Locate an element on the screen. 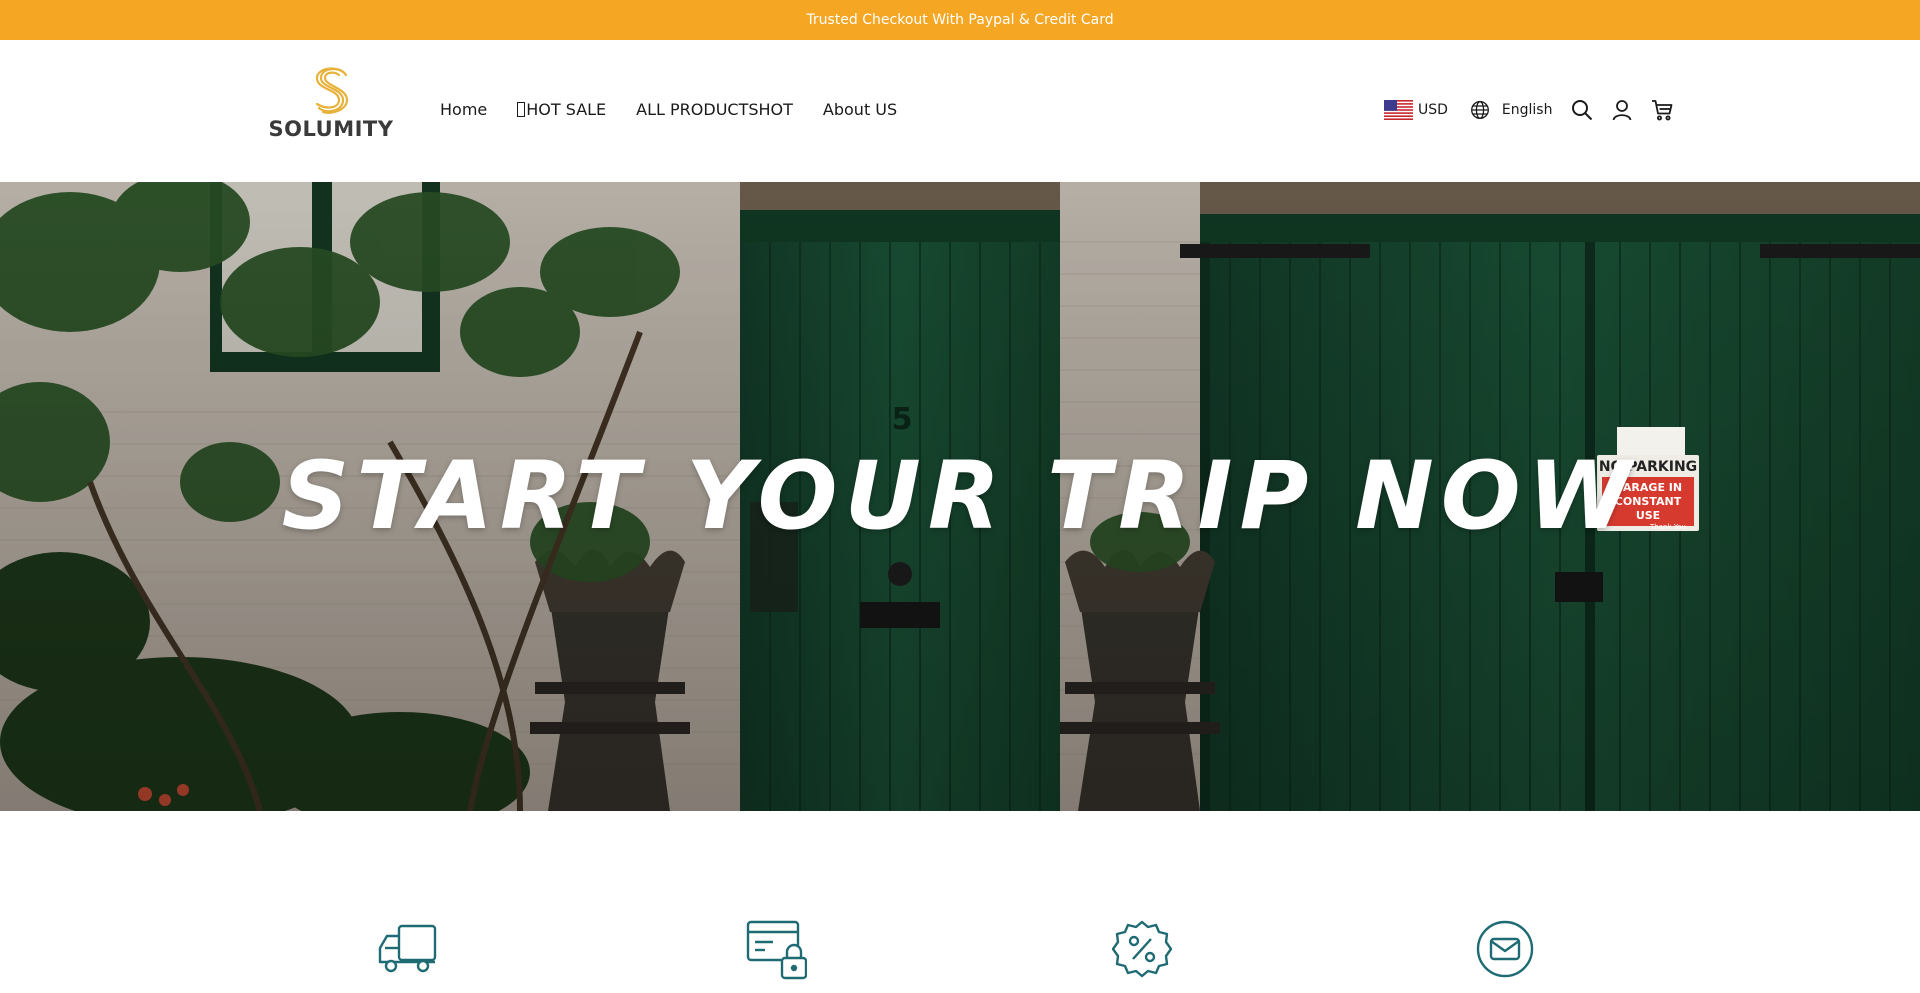 Image resolution: width=1920 pixels, height=993 pixels. feature-shipping is located at coordinates (408, 949).